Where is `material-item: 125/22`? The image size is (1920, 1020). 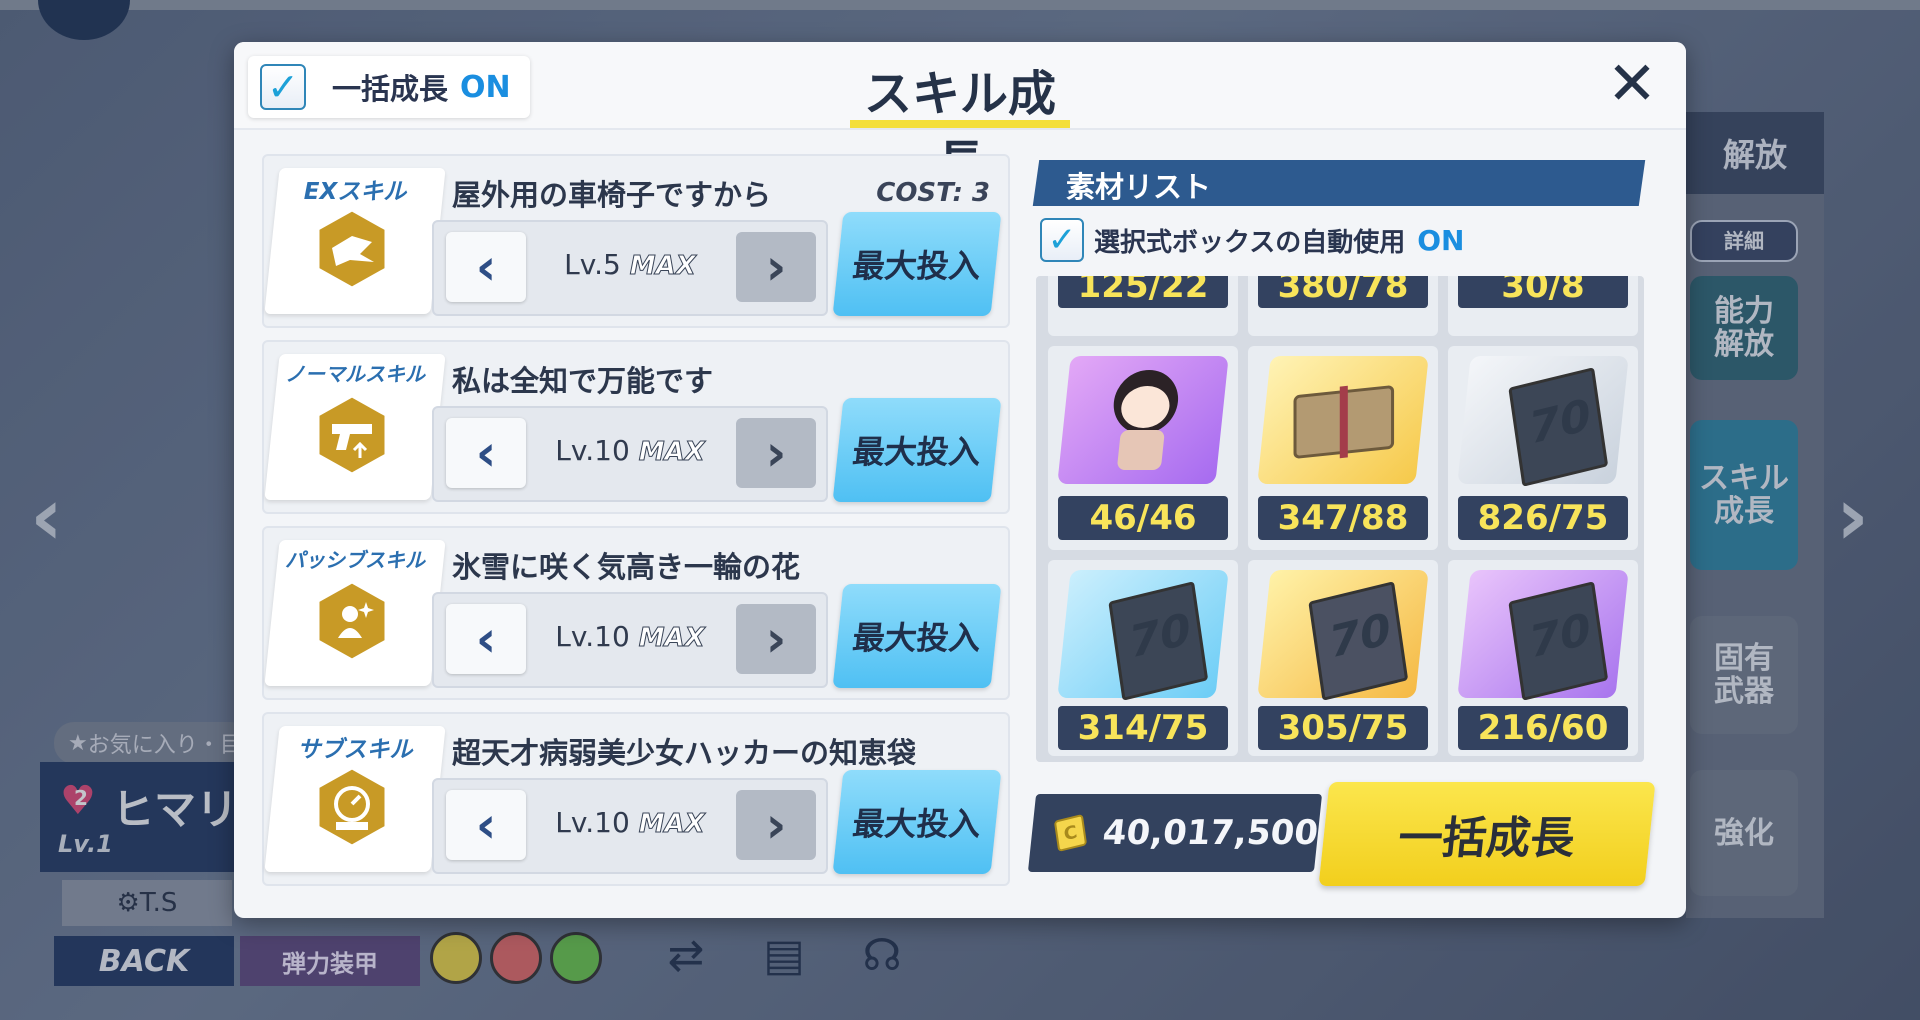 material-item: 125/22 is located at coordinates (1143, 306).